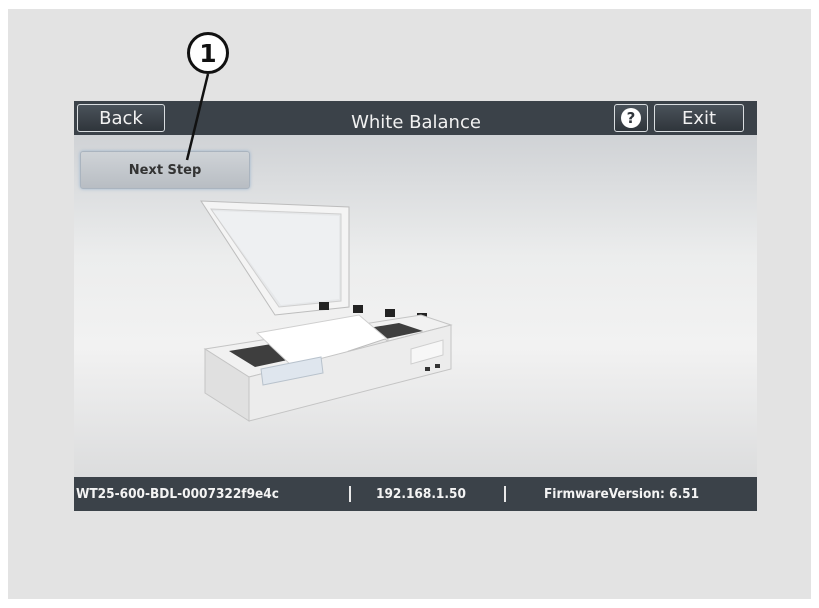  What do you see at coordinates (208, 53) in the screenshot?
I see `callout-number: 1` at bounding box center [208, 53].